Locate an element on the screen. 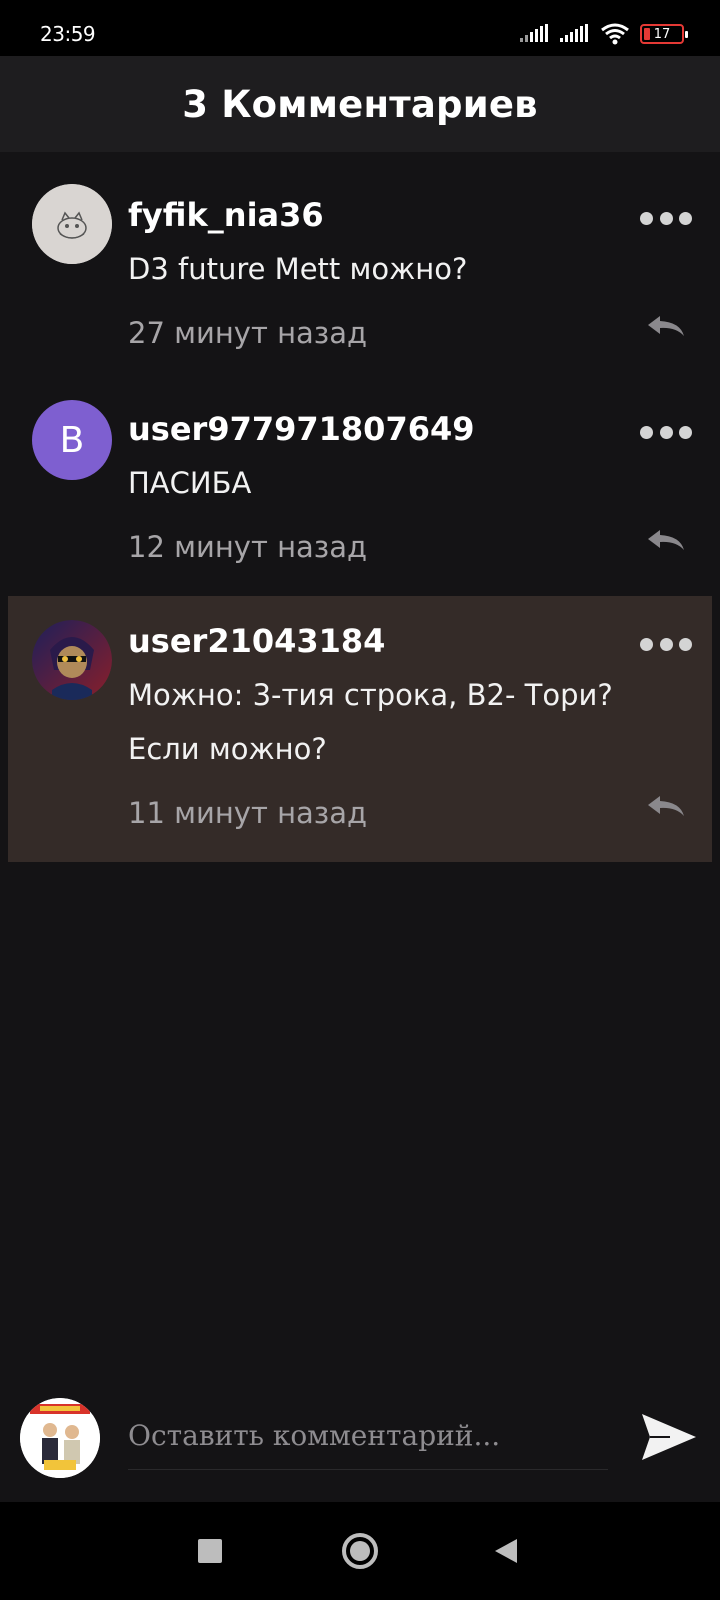 Image resolution: width=720 pixels, height=1600 pixels. my-avatar is located at coordinates (60, 1438).